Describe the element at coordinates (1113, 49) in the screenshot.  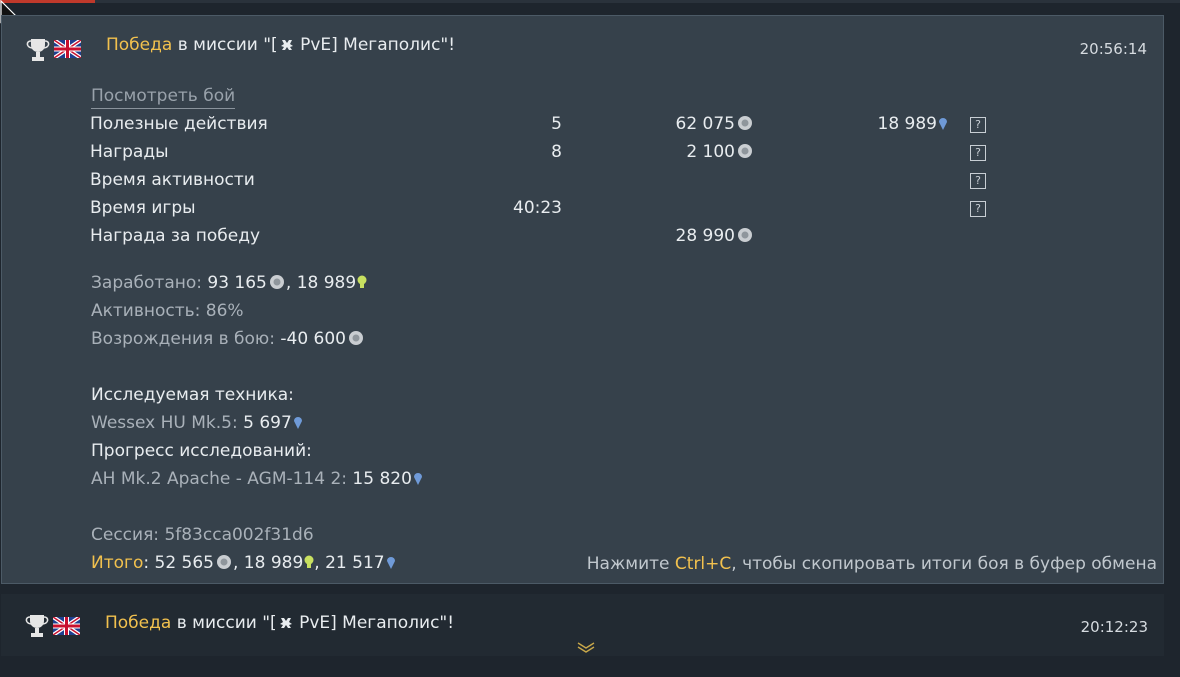
I see `entry-time: 20:56:14` at that location.